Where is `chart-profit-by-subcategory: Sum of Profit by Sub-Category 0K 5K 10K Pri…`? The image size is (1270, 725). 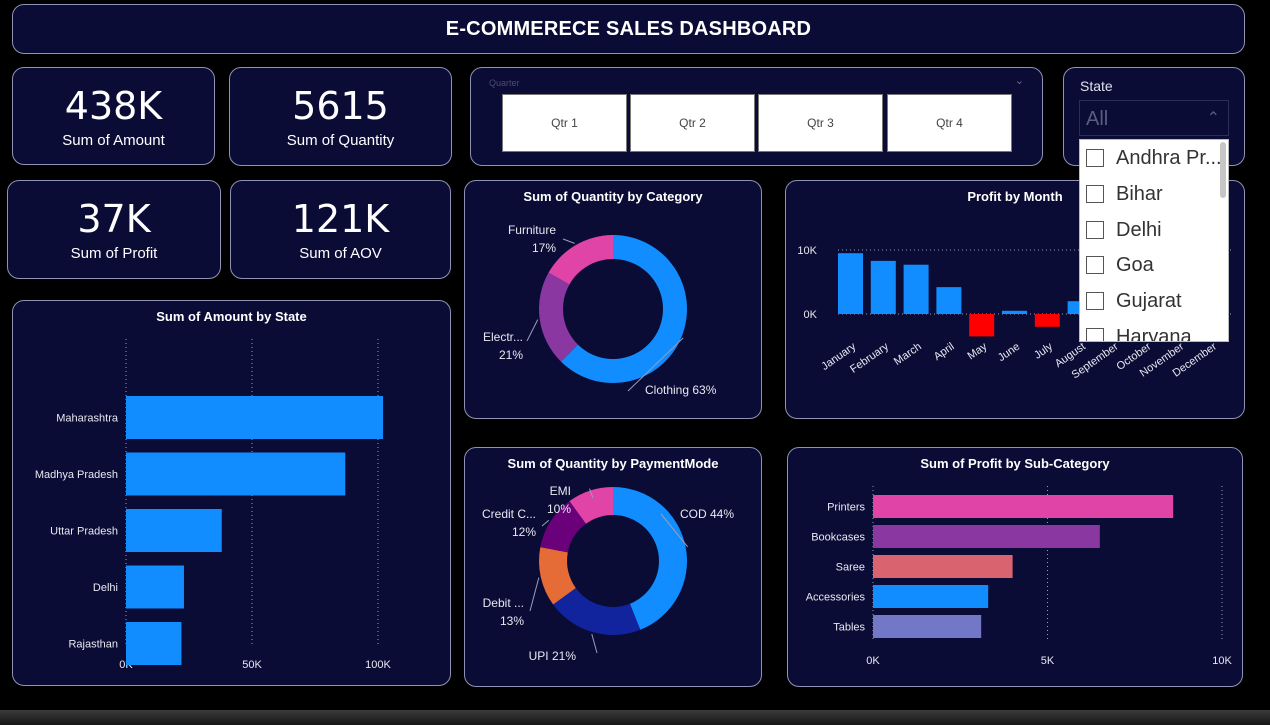
chart-profit-by-subcategory: Sum of Profit by Sub-Category 0K 5K 10K Pri… is located at coordinates (1015, 567).